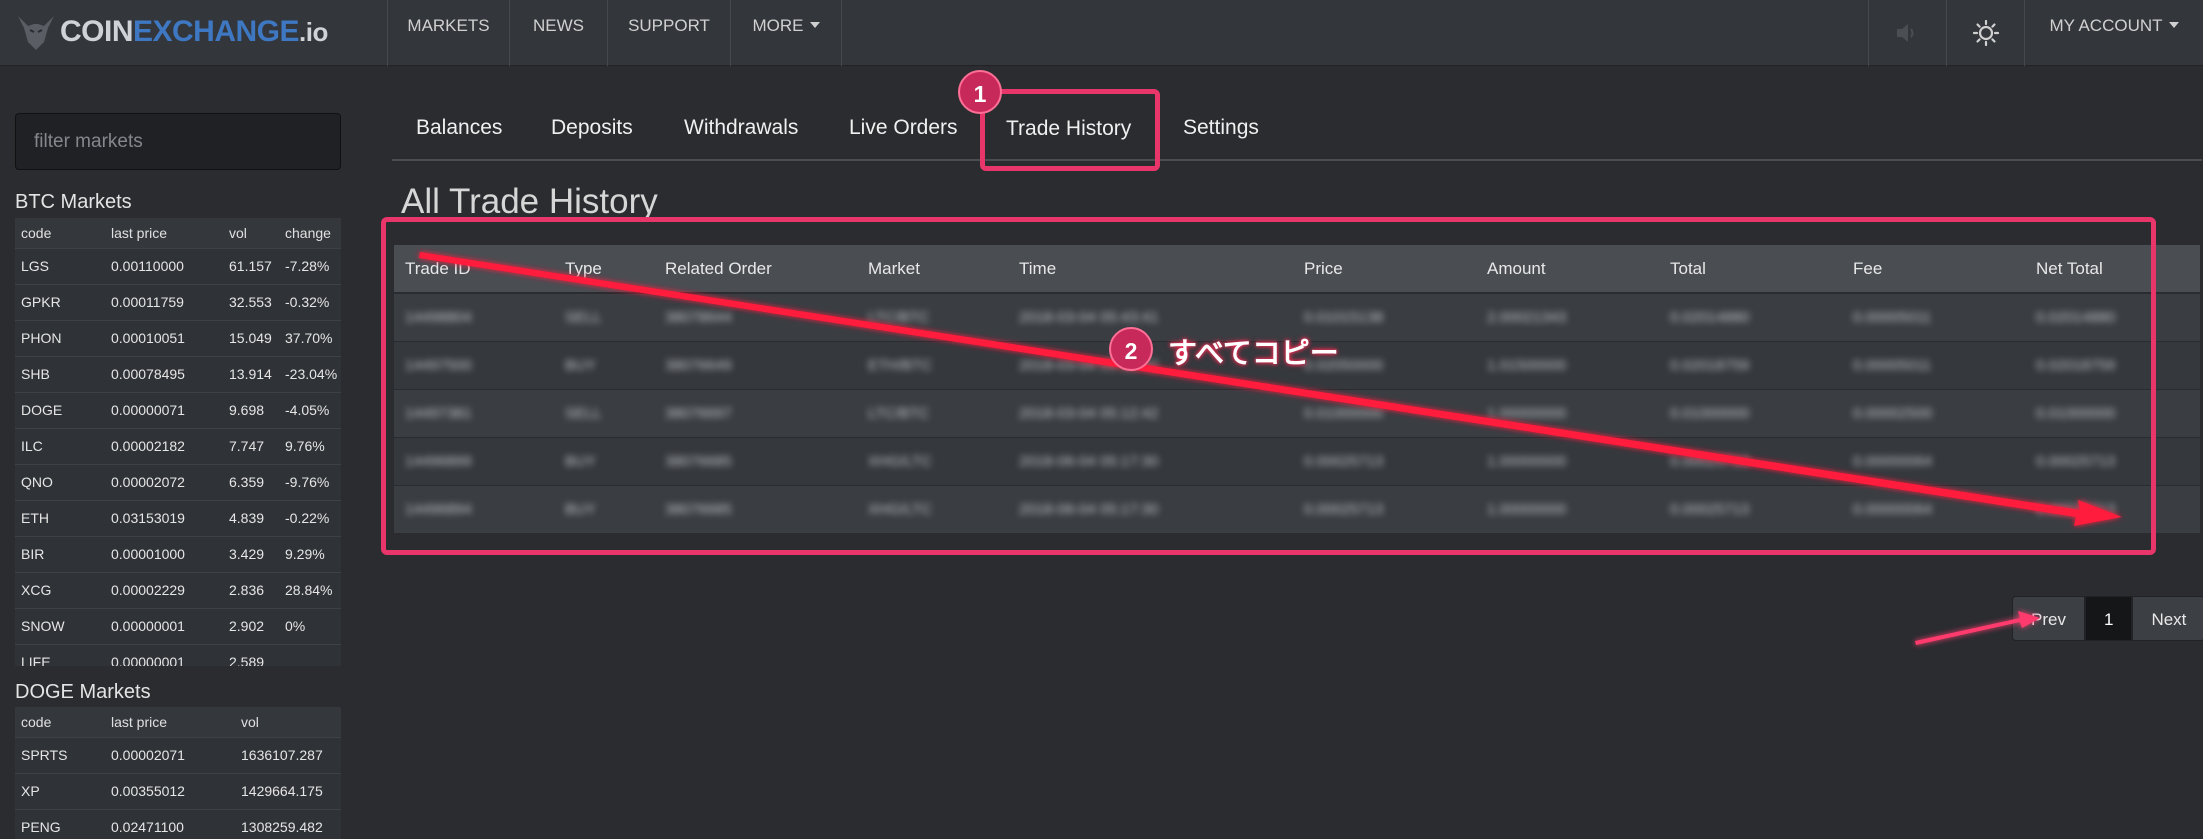 The width and height of the screenshot is (2203, 839). I want to click on step-1-badge: 1, so click(980, 92).